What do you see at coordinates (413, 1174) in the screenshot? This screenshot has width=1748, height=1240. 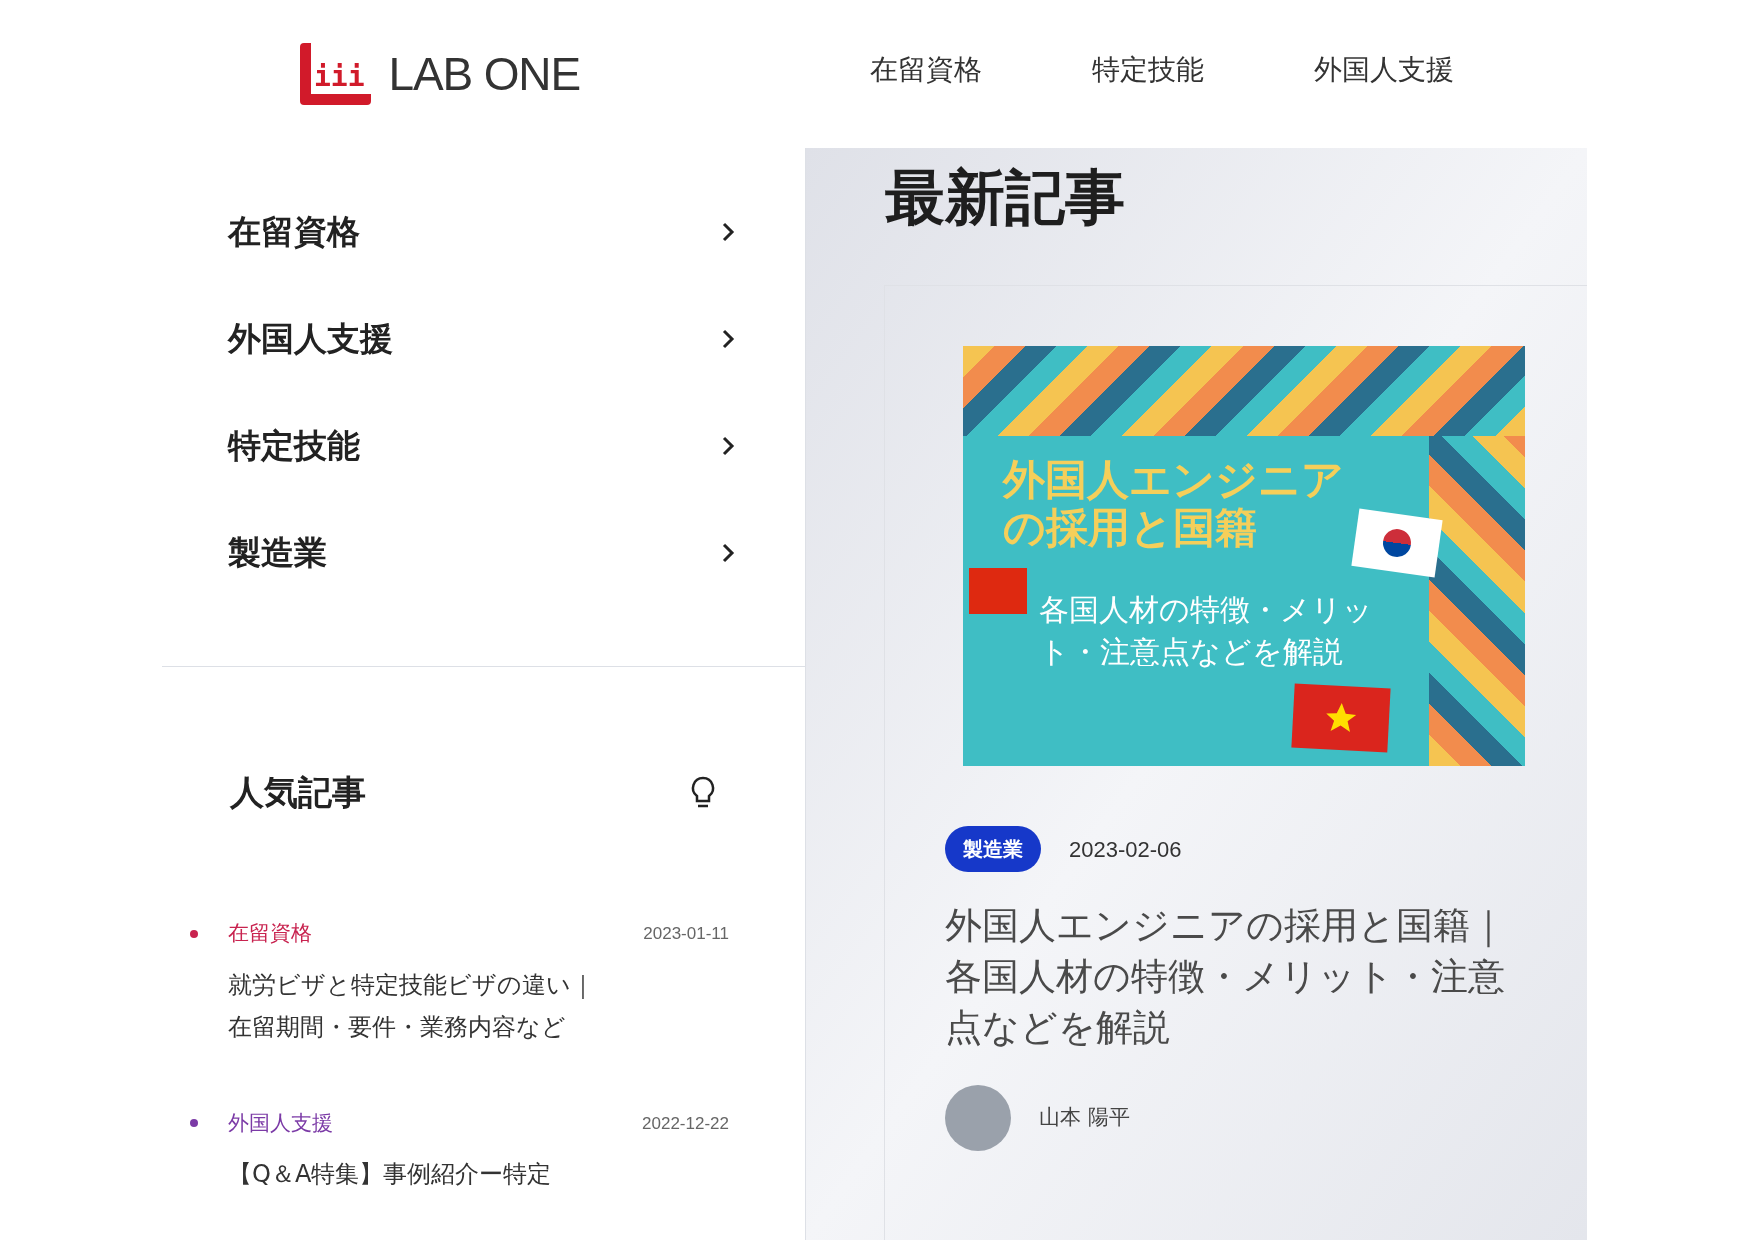 I see `article-title: 【Q＆A特集】事例紹介ー特定` at bounding box center [413, 1174].